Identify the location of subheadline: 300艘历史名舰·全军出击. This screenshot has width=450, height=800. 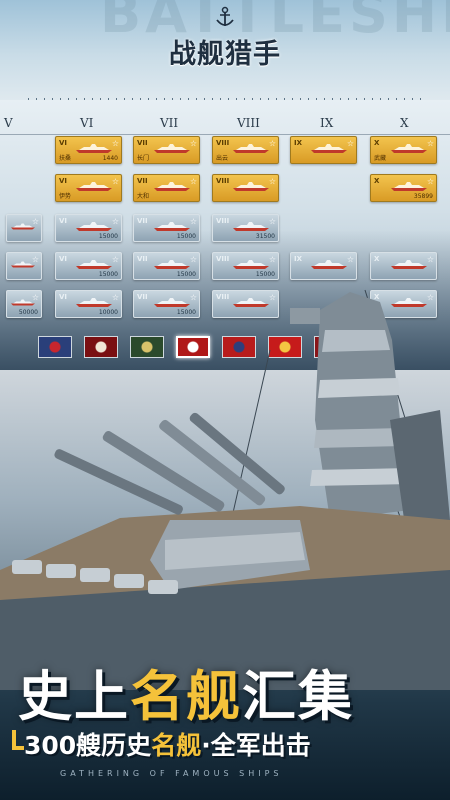
(167, 744).